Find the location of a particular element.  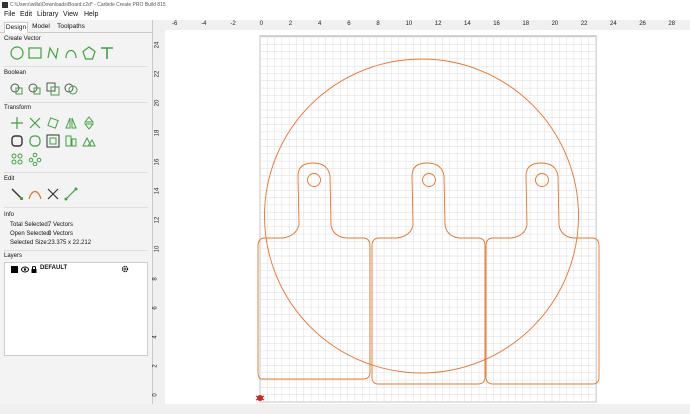

ruler-x-label: 14 is located at coordinates (467, 24).